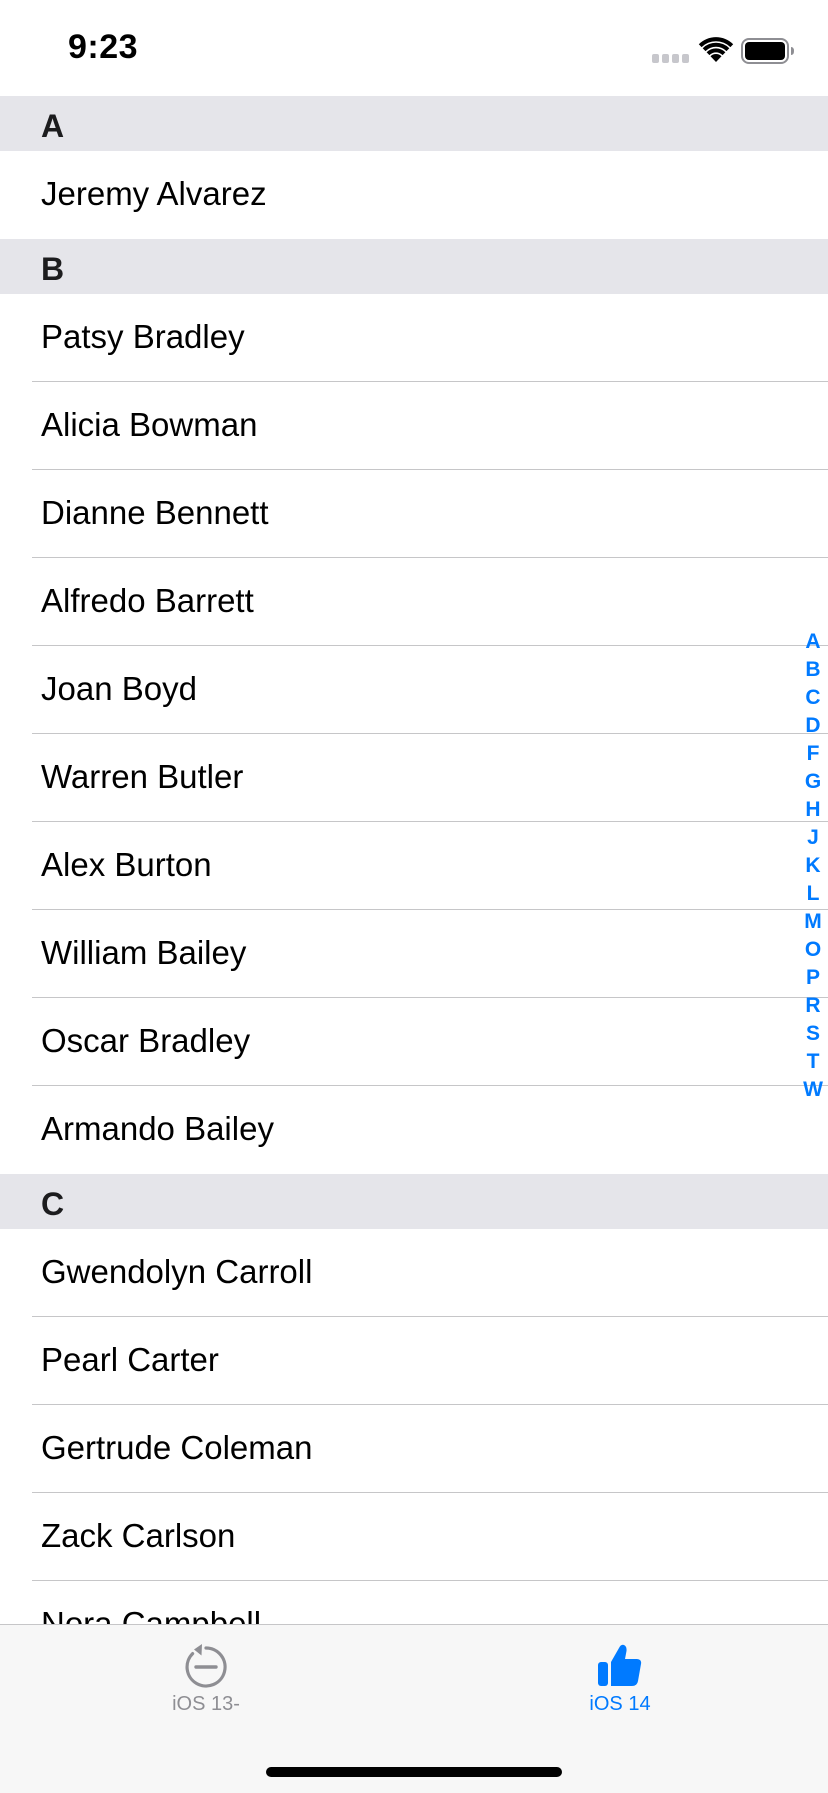 The width and height of the screenshot is (828, 1793). What do you see at coordinates (414, 338) in the screenshot?
I see `contact-row: Patsy Bradley` at bounding box center [414, 338].